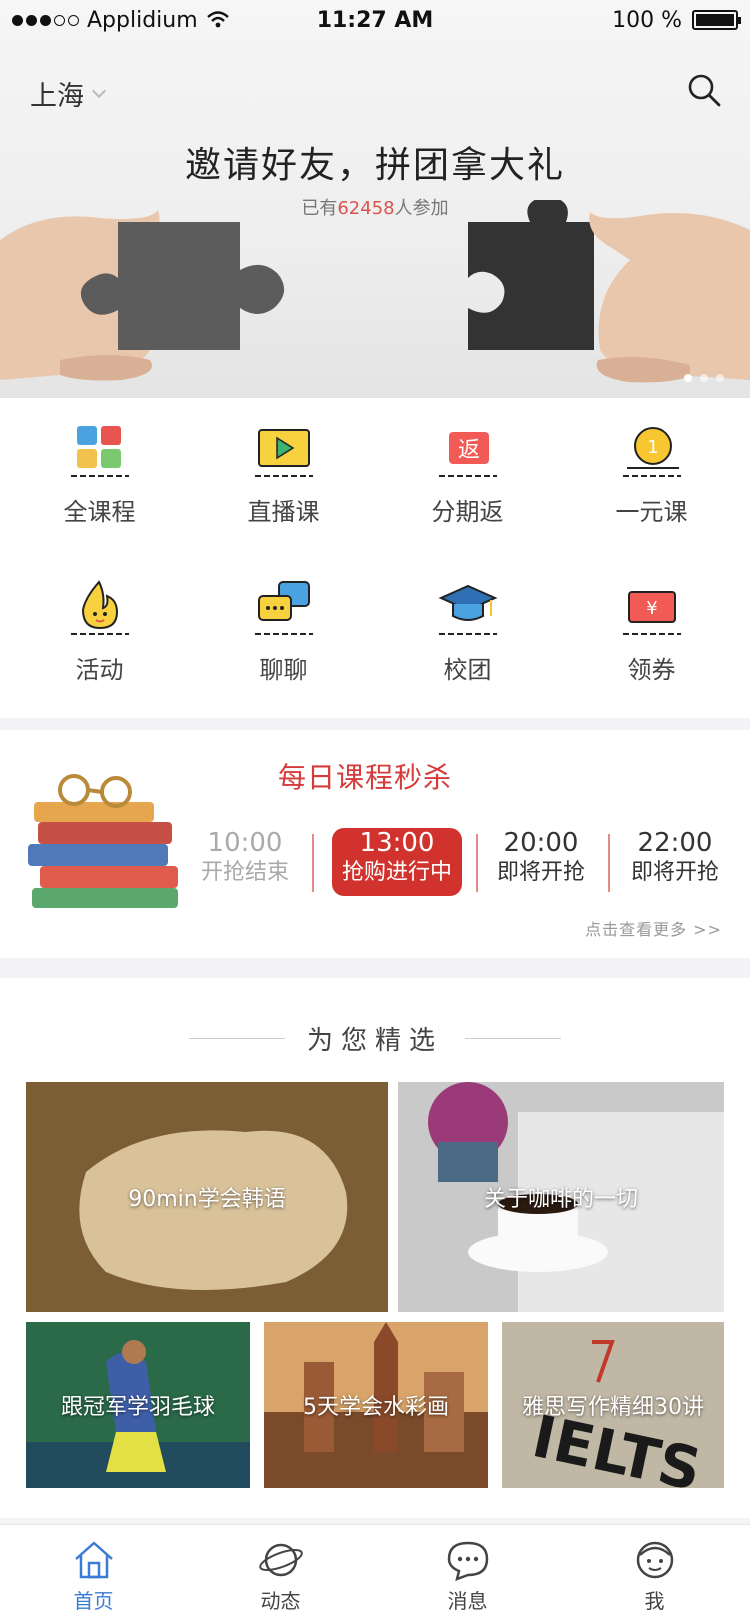  I want to click on svg-text: 1, so click(652, 447).